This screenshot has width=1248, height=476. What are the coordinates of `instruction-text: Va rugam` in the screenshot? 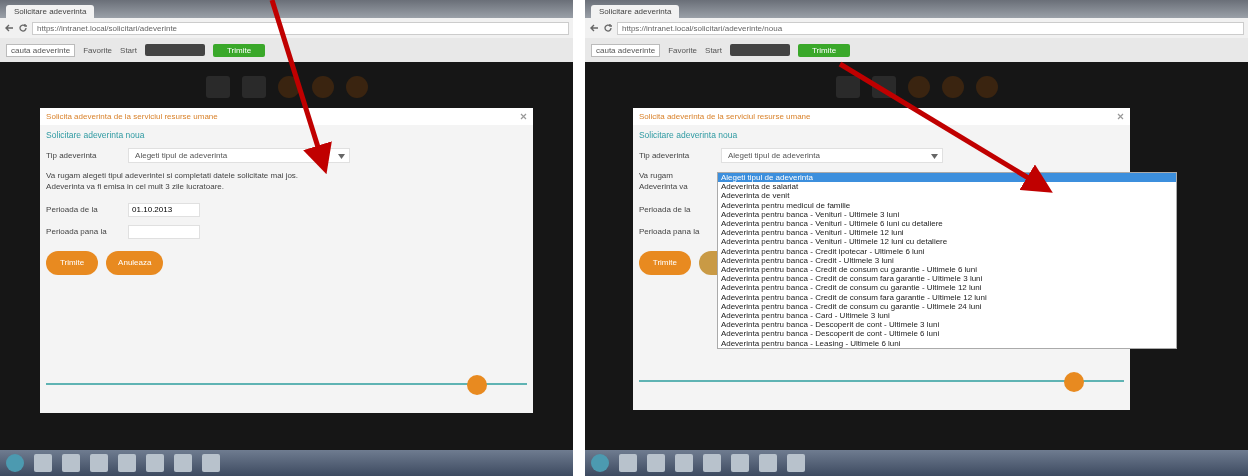 It's located at (655, 176).